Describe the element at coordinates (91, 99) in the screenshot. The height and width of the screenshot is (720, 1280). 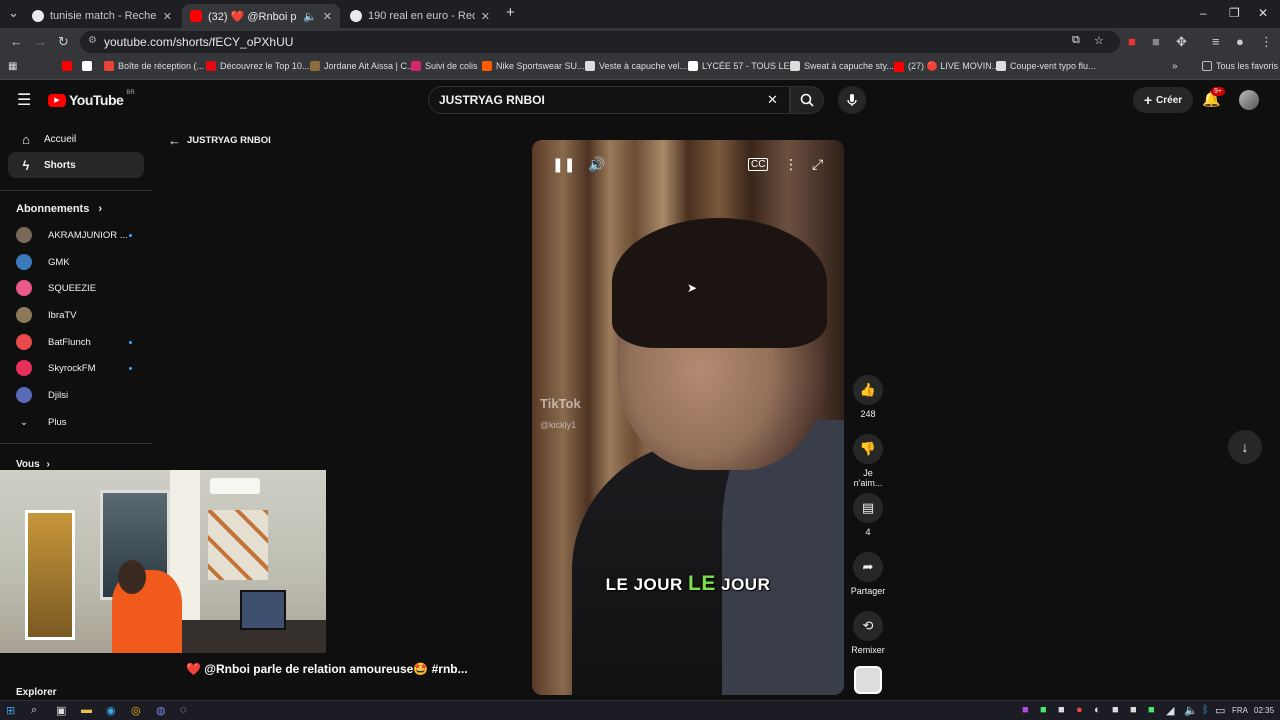
I see `youtube-logo: ▶ YouTube BR` at that location.